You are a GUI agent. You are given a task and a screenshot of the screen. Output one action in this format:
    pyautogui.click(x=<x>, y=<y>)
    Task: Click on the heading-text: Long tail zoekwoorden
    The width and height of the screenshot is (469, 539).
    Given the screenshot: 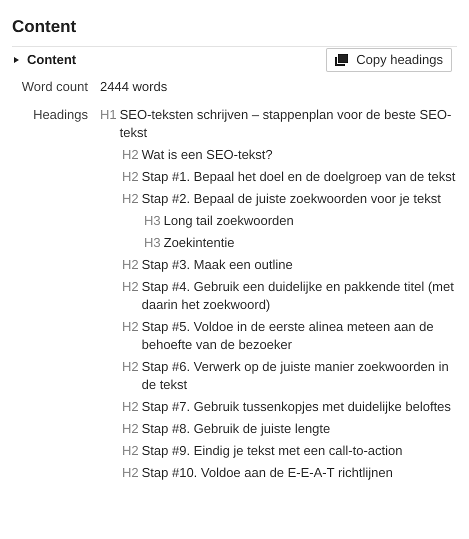 What is the action you would take?
    pyautogui.click(x=229, y=221)
    